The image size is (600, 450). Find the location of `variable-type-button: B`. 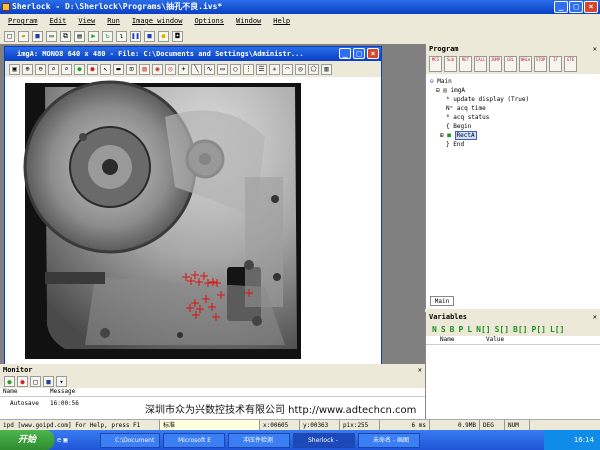

variable-type-button: B is located at coordinates (452, 329).